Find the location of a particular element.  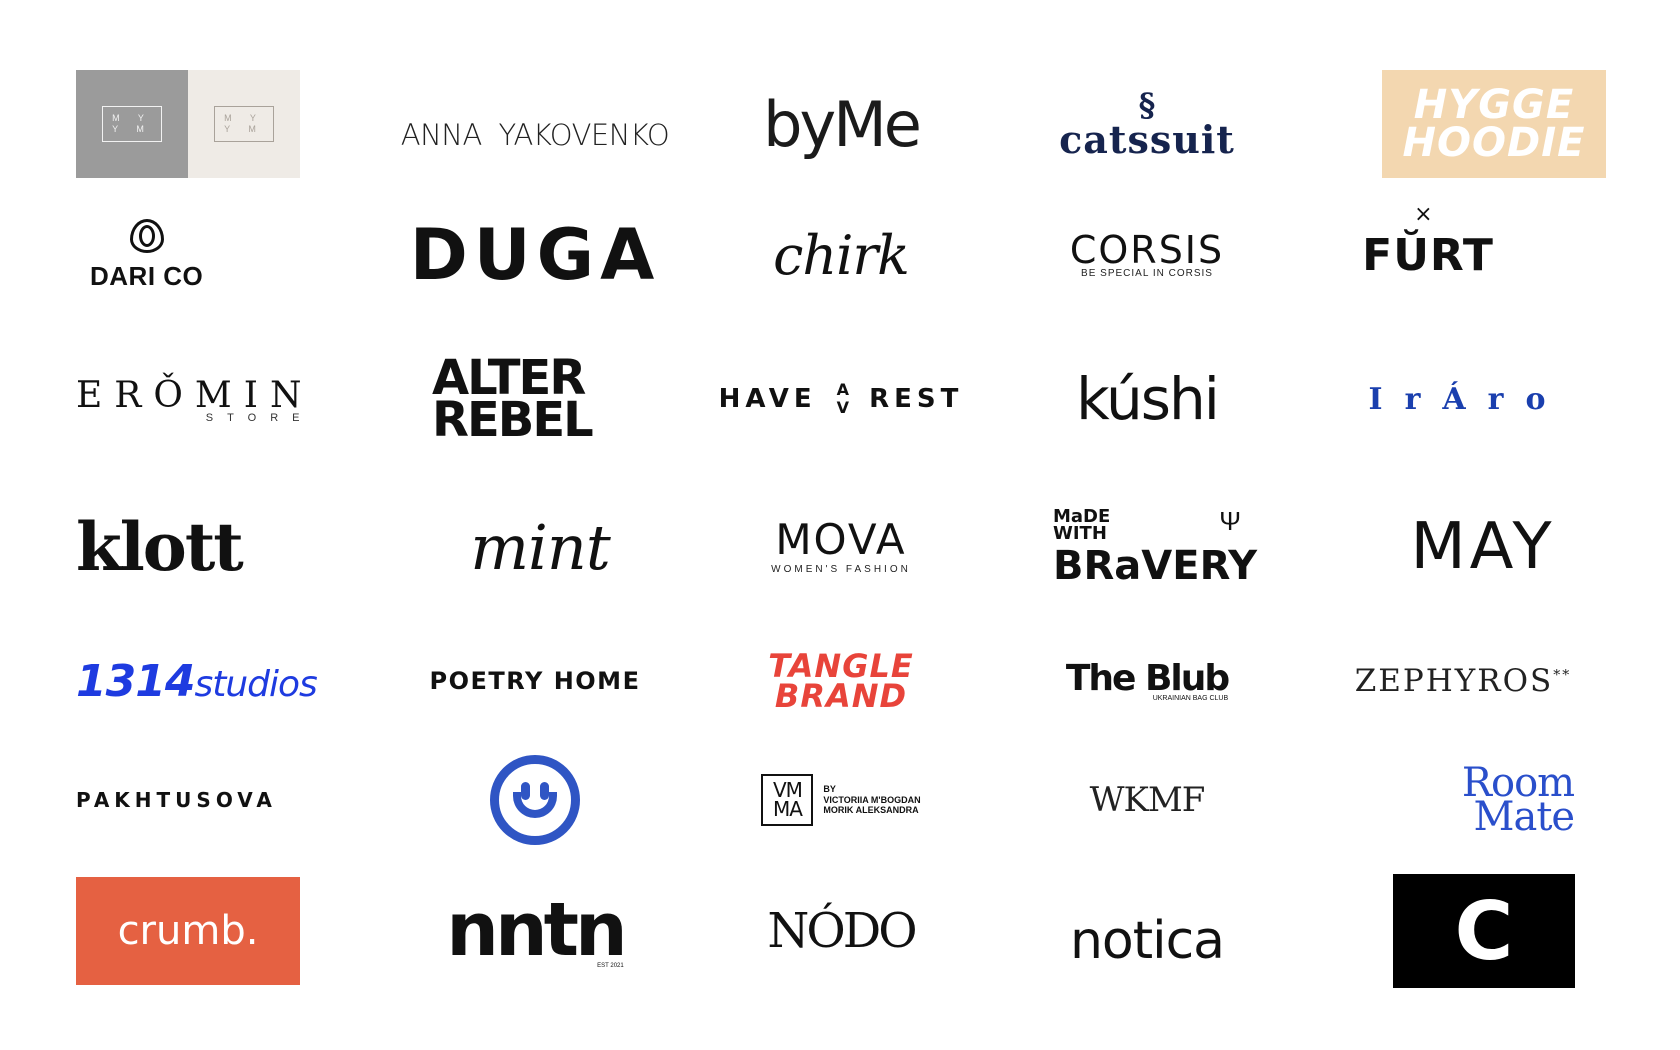

trident-icon: Ψ is located at coordinates (1230, 520).